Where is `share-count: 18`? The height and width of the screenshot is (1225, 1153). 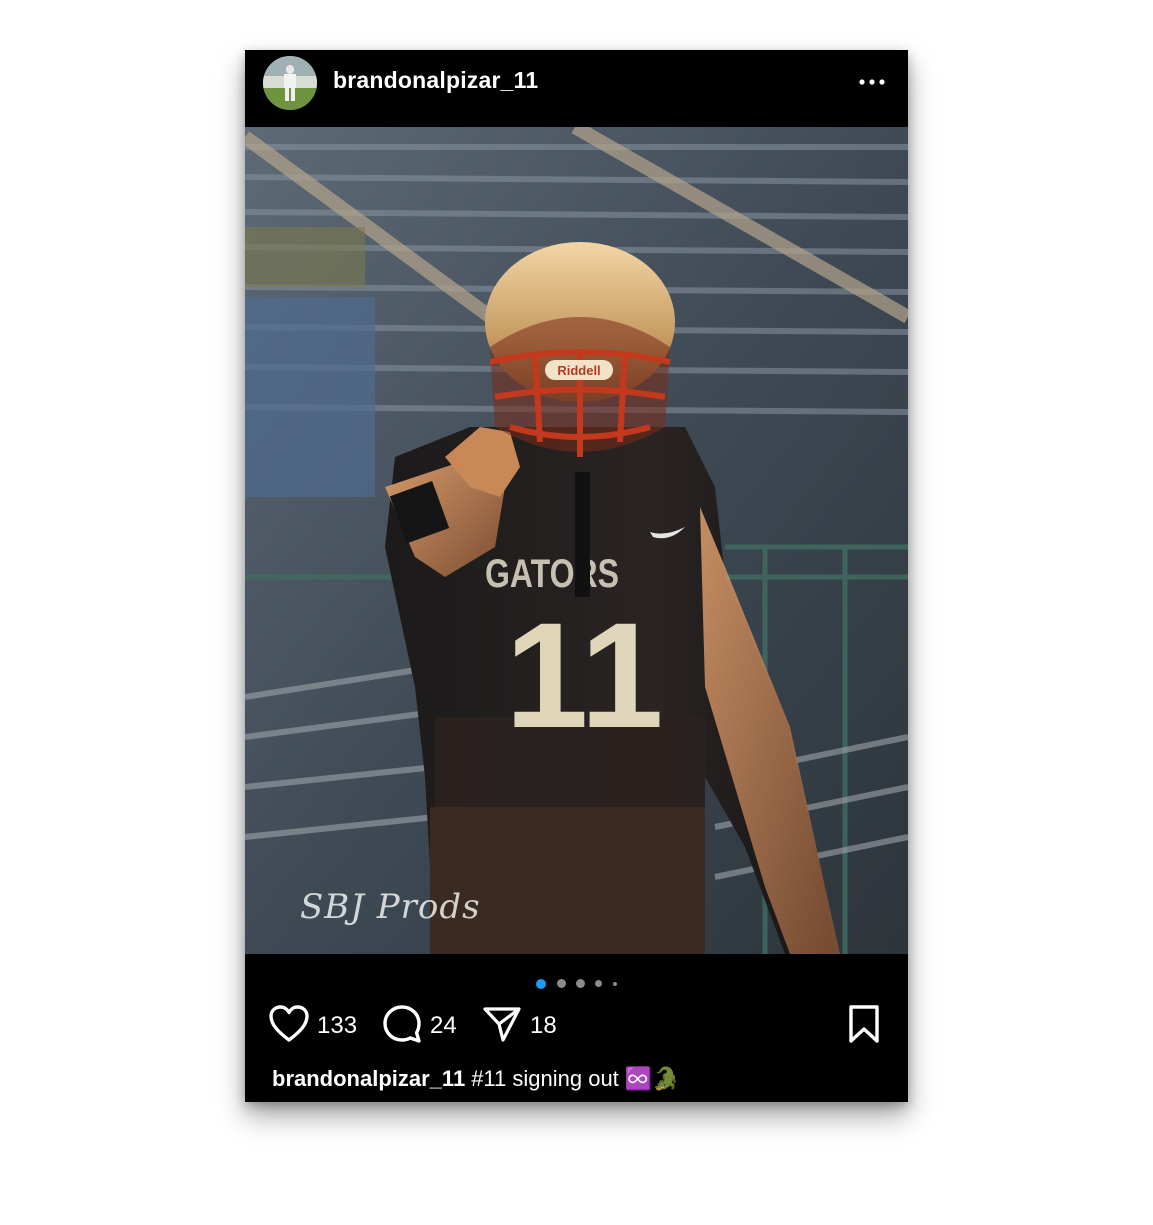
share-count: 18 is located at coordinates (543, 1025).